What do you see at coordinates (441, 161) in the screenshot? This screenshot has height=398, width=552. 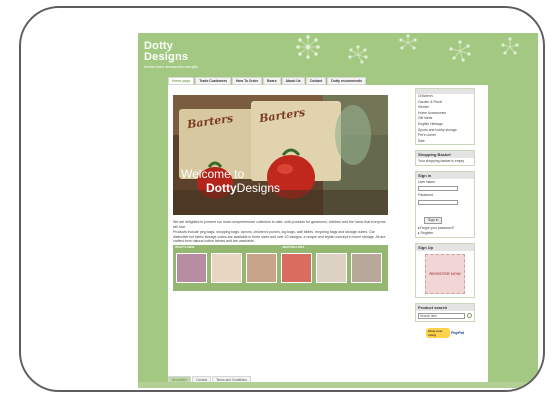 I see `basket-text: Your shopping basket is empty` at bounding box center [441, 161].